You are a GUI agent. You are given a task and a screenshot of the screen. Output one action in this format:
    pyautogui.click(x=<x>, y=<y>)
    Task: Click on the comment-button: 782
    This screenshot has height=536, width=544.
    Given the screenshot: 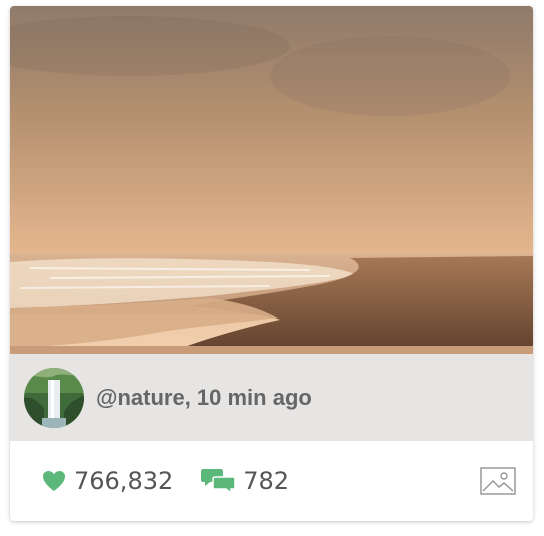 What is the action you would take?
    pyautogui.click(x=245, y=481)
    